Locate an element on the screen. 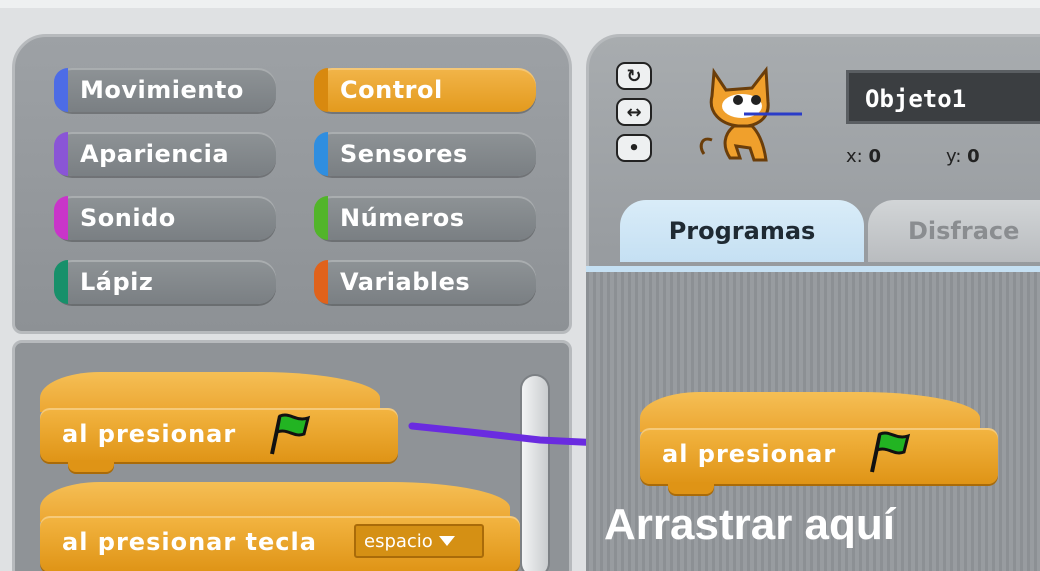 The image size is (1040, 571). sprite-x-coordinate: x: 0 is located at coordinates (863, 156).